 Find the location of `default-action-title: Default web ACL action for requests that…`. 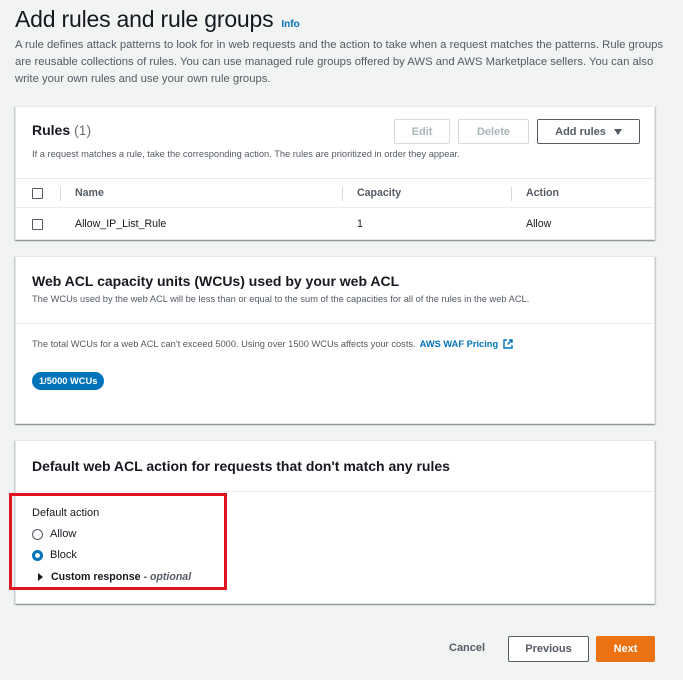

default-action-title: Default web ACL action for requests that… is located at coordinates (241, 466).